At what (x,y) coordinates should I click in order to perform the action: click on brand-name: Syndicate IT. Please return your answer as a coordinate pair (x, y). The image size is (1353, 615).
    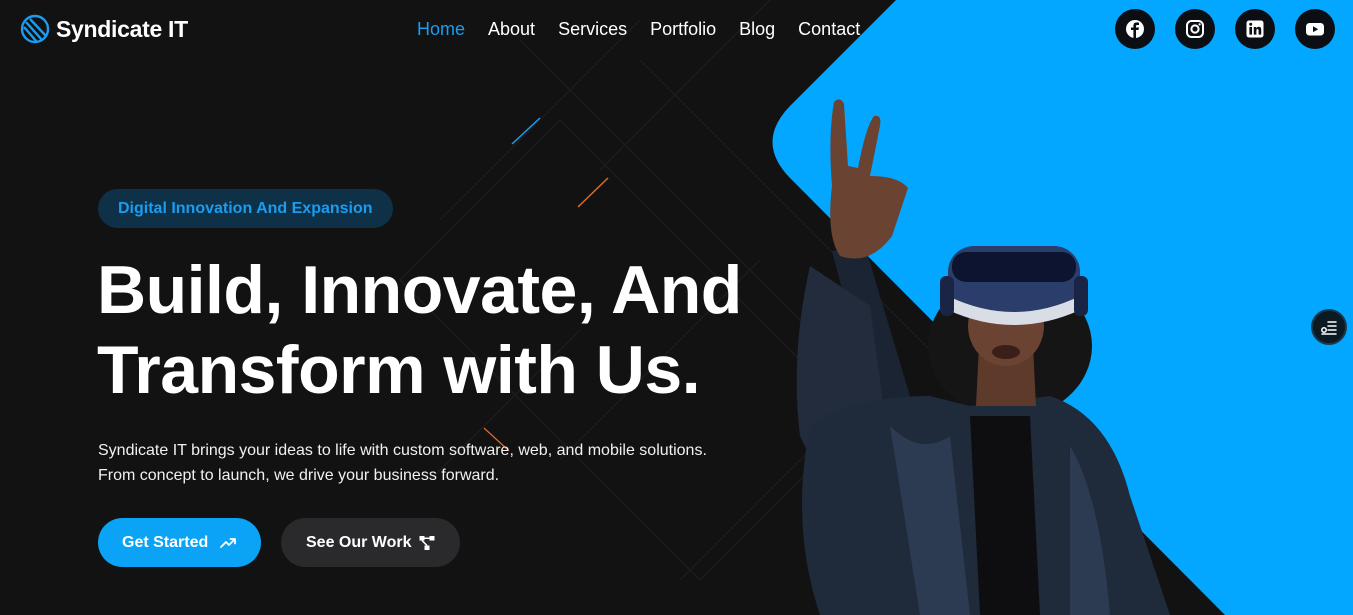
    Looking at the image, I should click on (122, 28).